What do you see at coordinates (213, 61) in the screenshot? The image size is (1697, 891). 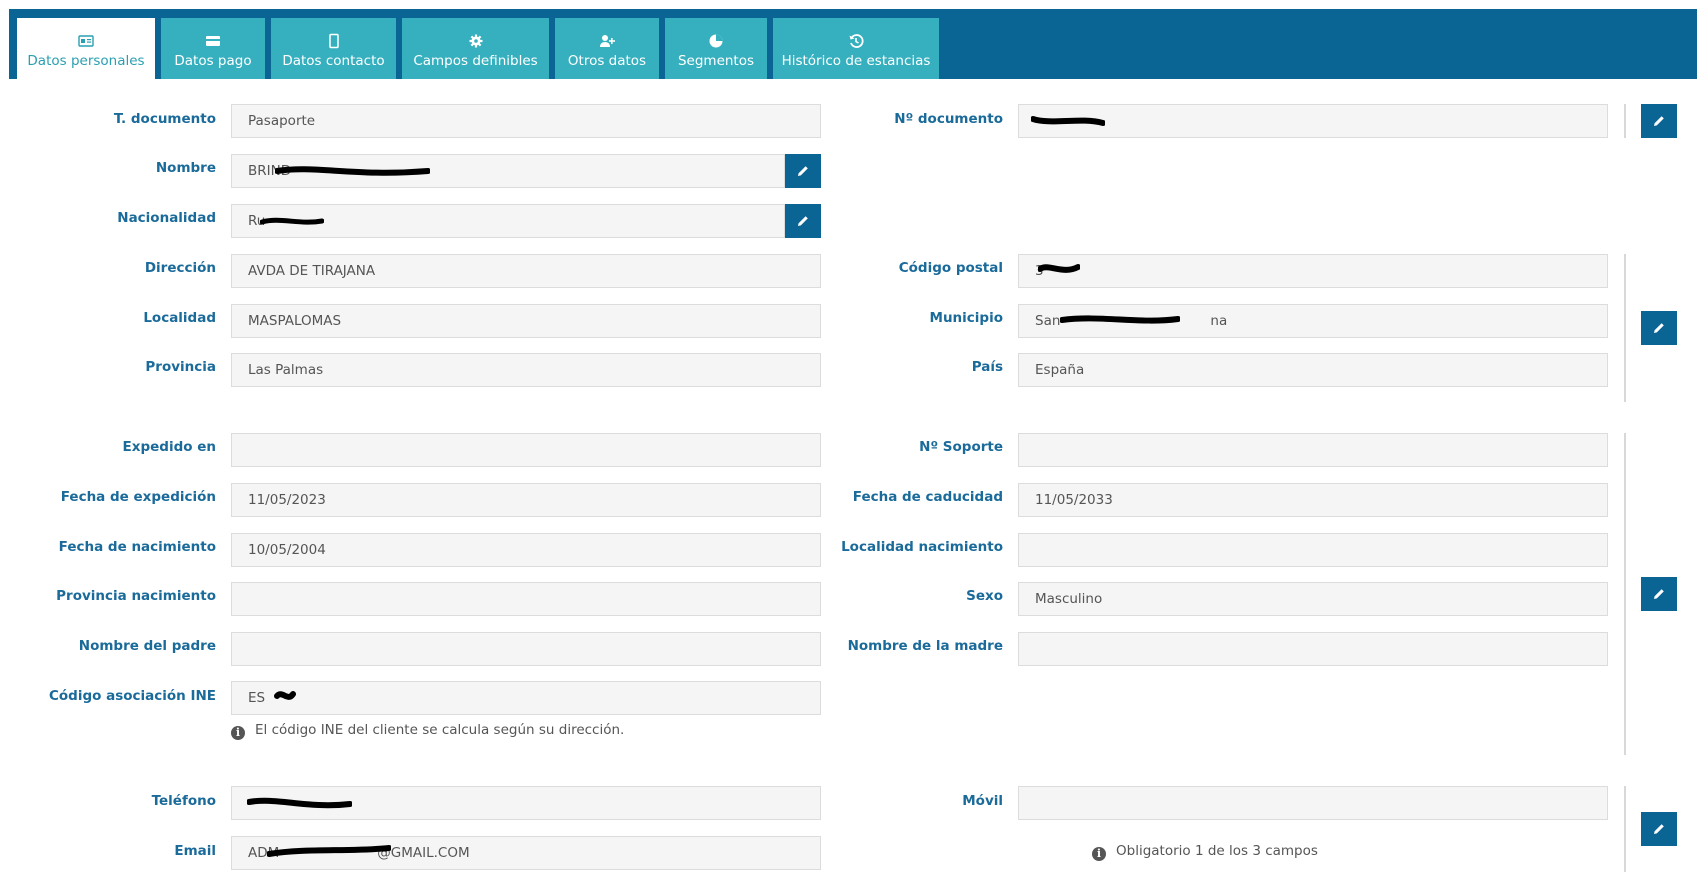 I see `tab-label: Datos pago` at bounding box center [213, 61].